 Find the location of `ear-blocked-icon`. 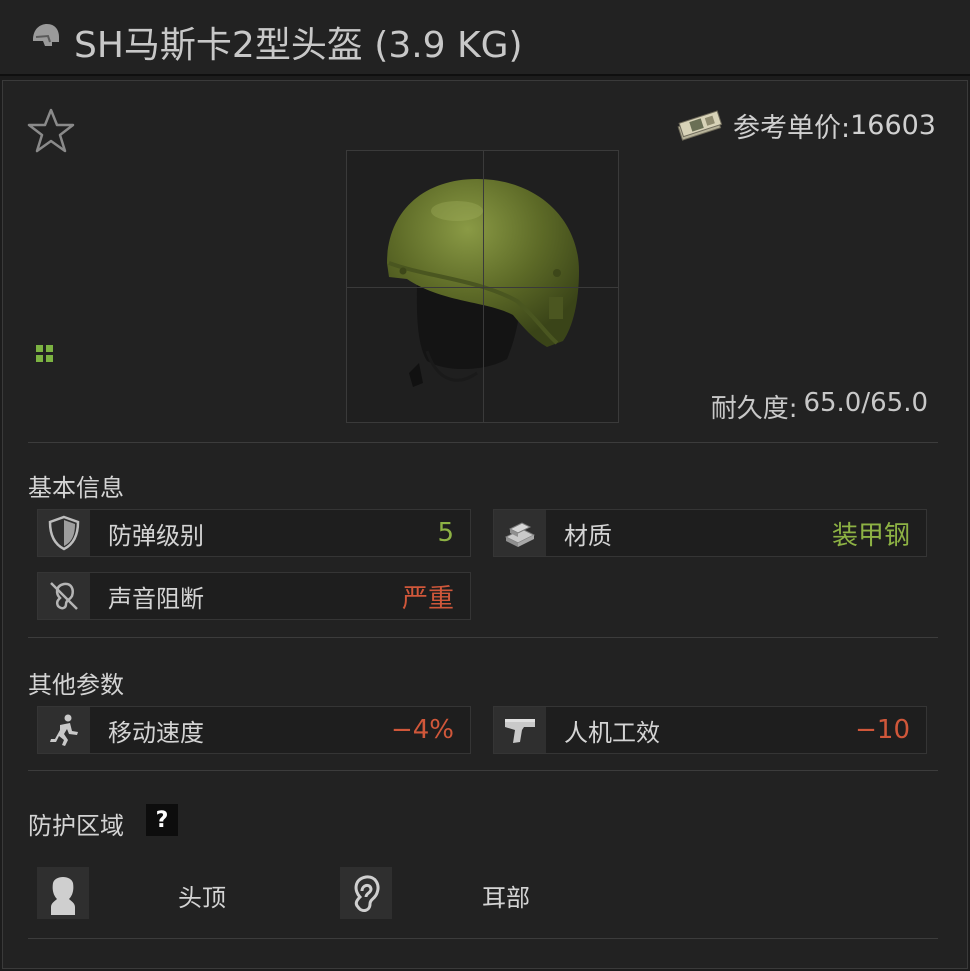

ear-blocked-icon is located at coordinates (64, 596).